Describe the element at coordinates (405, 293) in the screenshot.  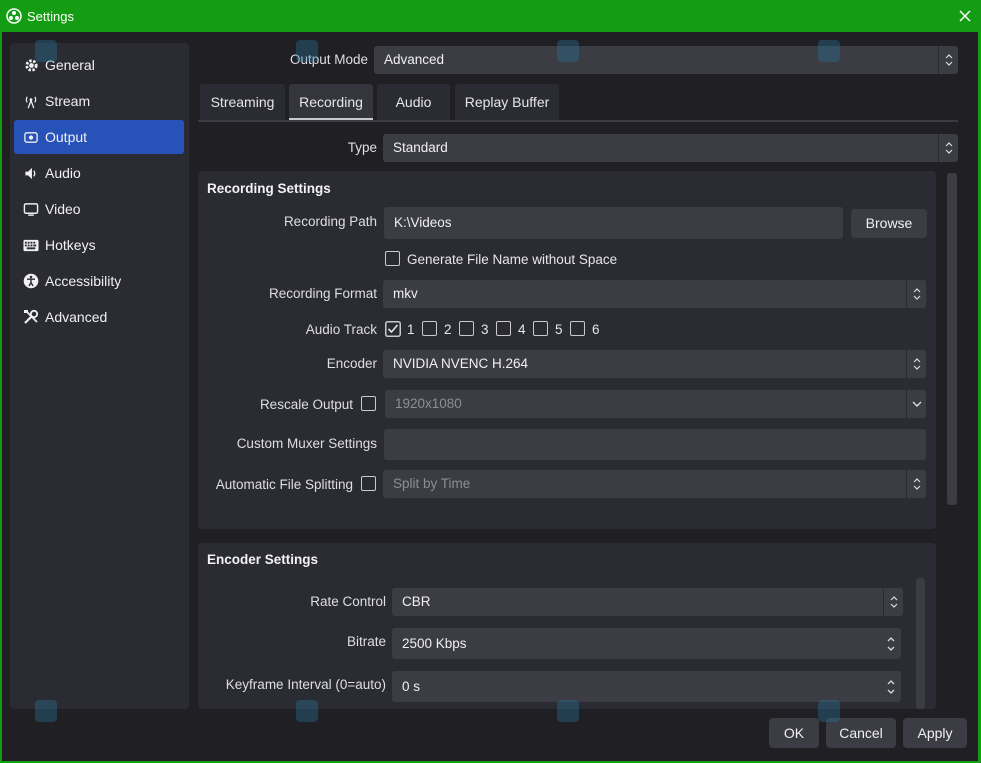
I see `recording-format-value: mkv` at that location.